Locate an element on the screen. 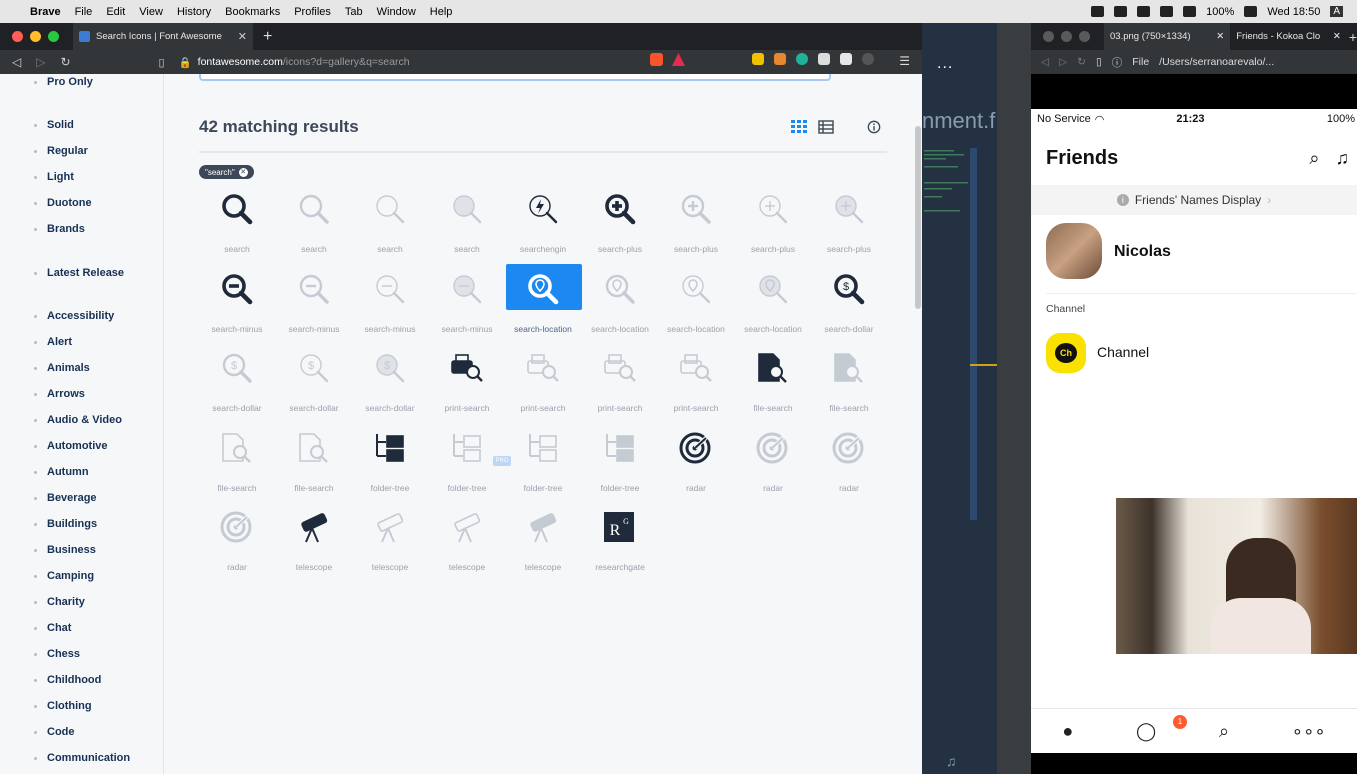  back-icon-2: ◁ is located at coordinates (1045, 62).